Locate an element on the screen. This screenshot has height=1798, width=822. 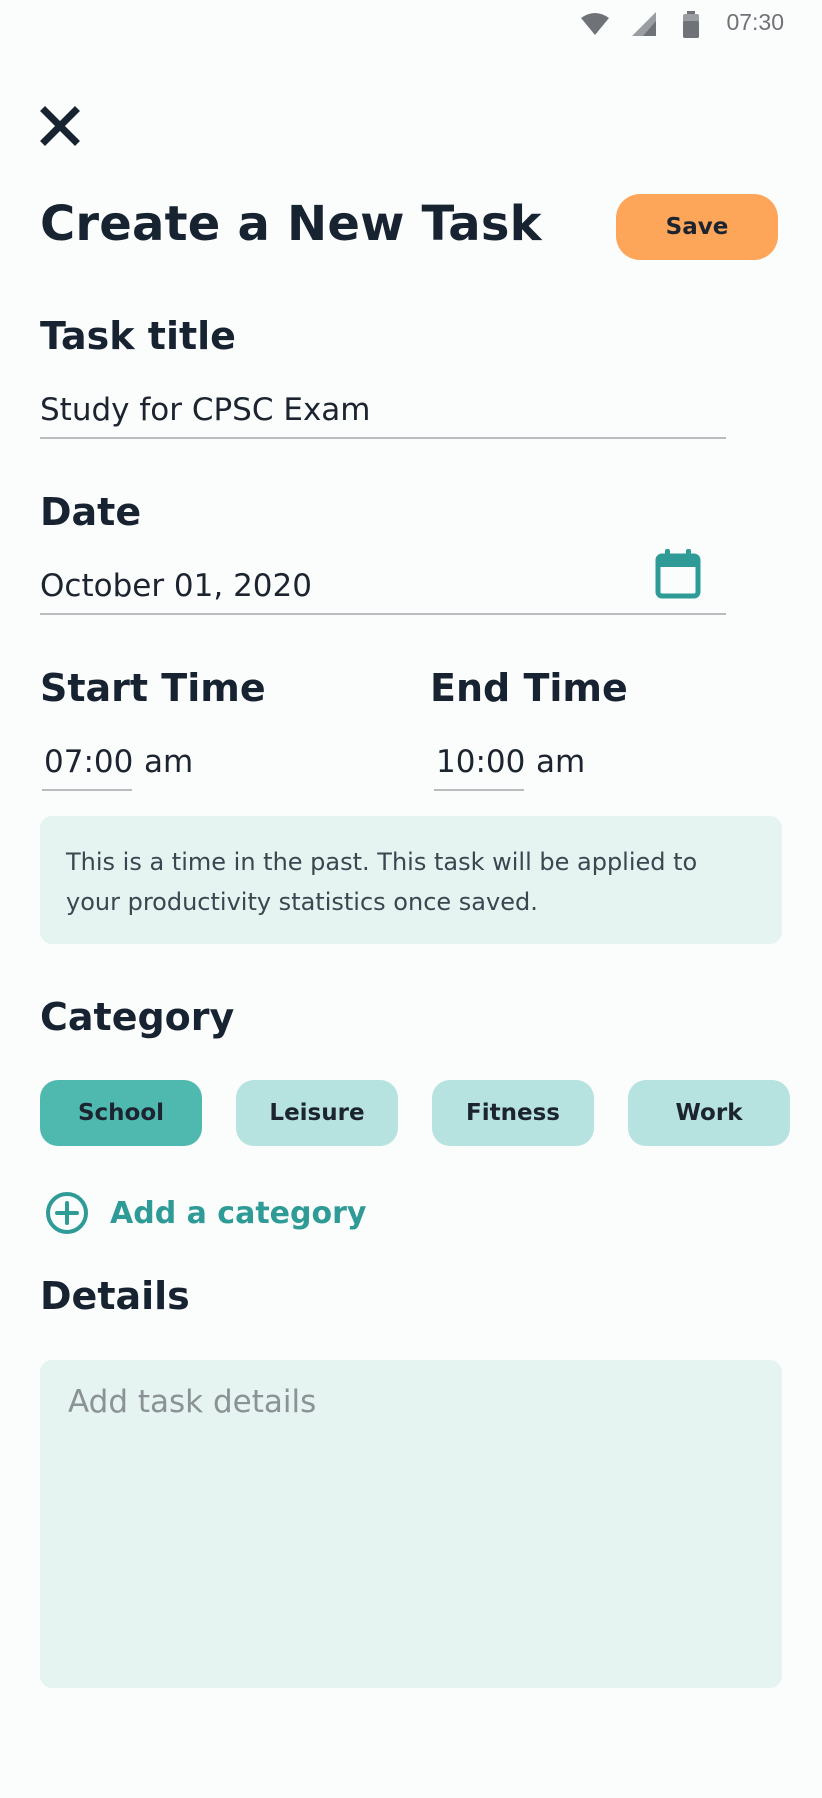
signal-icon is located at coordinates (644, 24).